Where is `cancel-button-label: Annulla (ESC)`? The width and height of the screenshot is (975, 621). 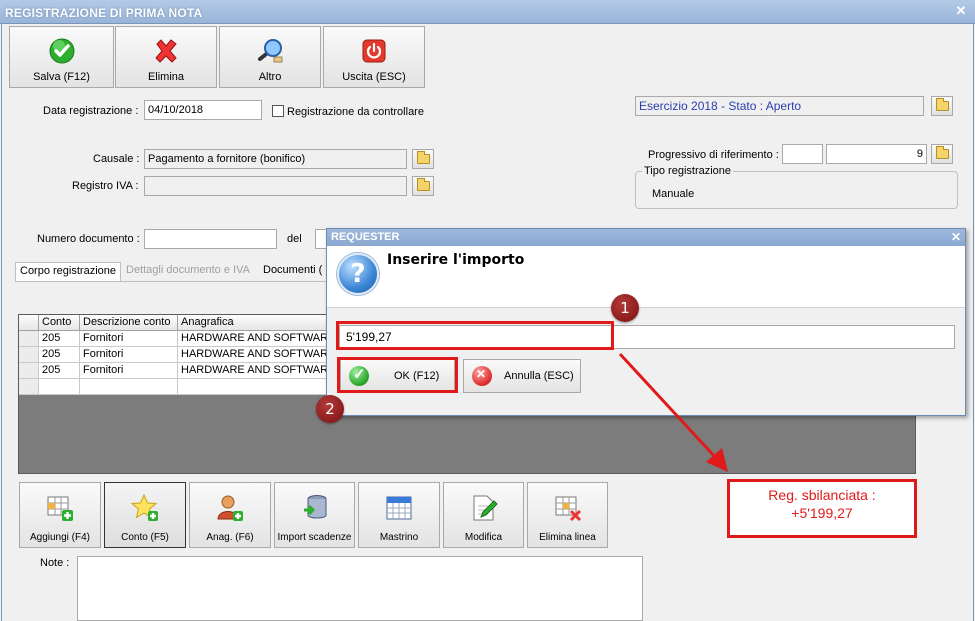 cancel-button-label: Annulla (ESC) is located at coordinates (539, 376).